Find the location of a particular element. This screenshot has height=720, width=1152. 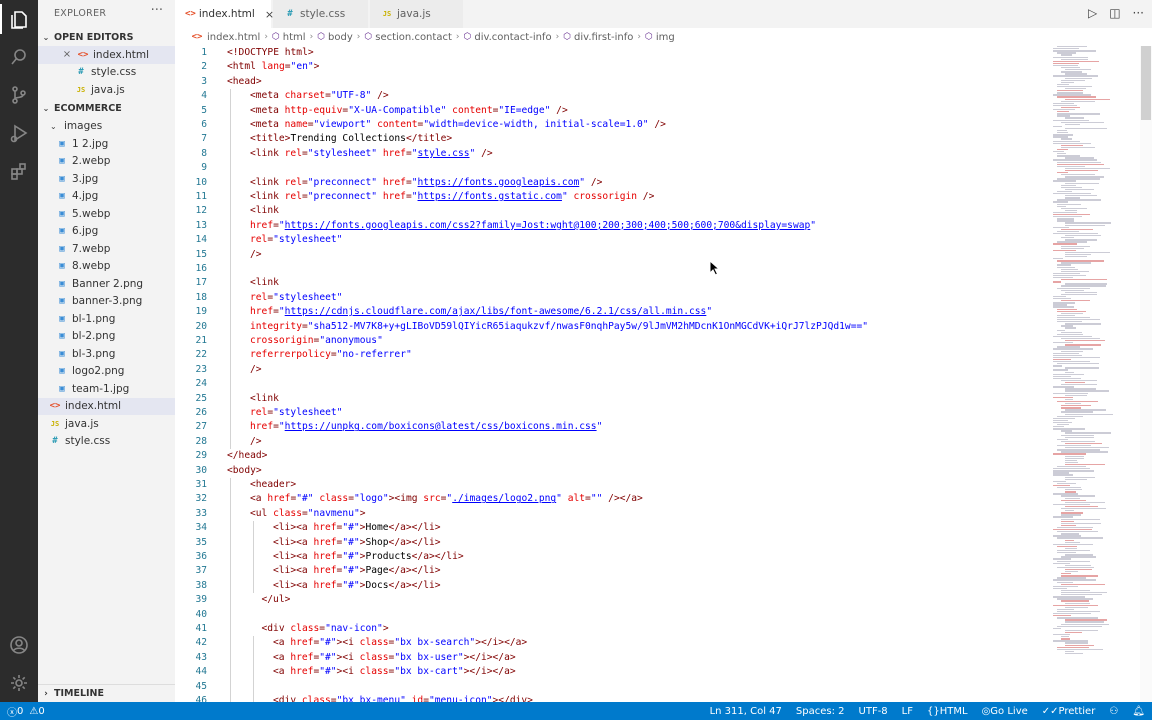

open-editors-section: ⌄ OPEN EDITORS is located at coordinates (106, 37).